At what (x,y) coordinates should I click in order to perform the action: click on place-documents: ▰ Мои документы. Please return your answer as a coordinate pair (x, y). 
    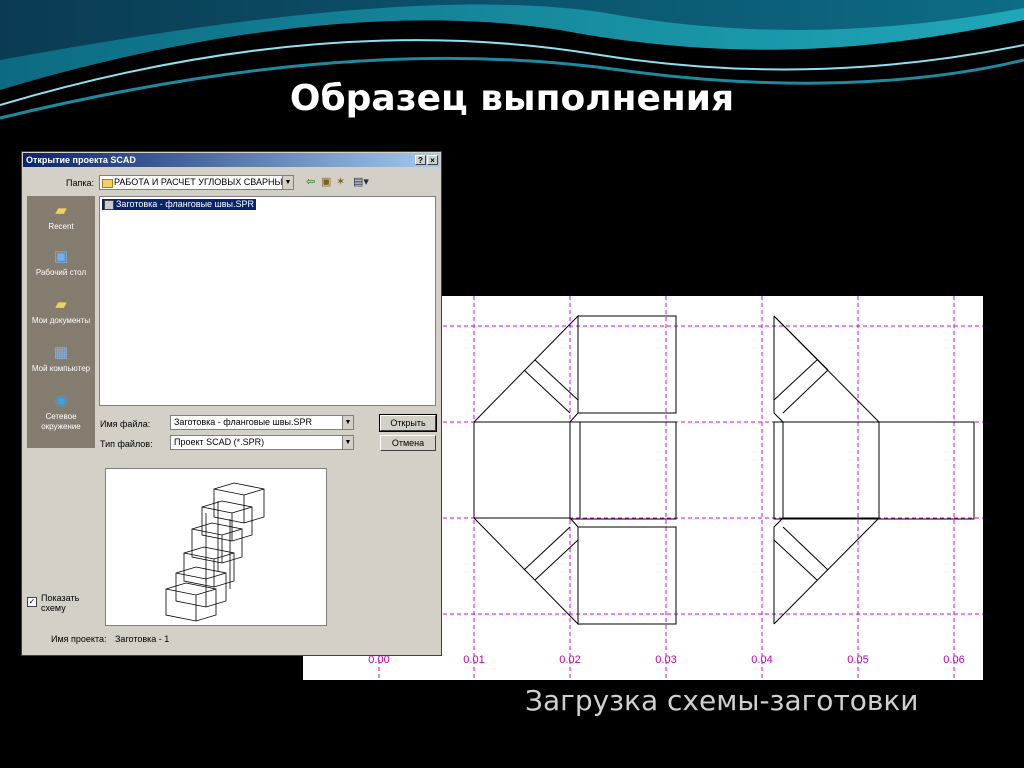
    Looking at the image, I should click on (61, 311).